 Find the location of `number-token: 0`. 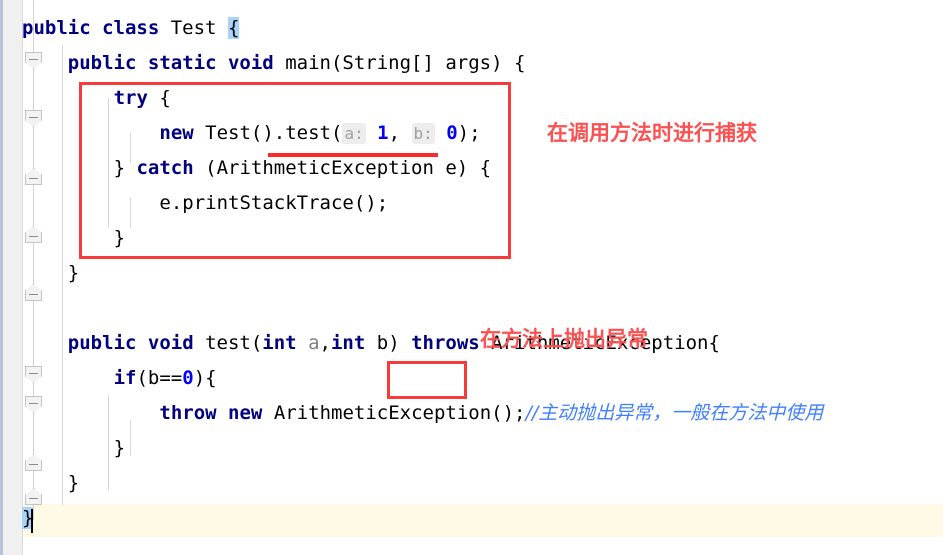

number-token: 0 is located at coordinates (188, 378).